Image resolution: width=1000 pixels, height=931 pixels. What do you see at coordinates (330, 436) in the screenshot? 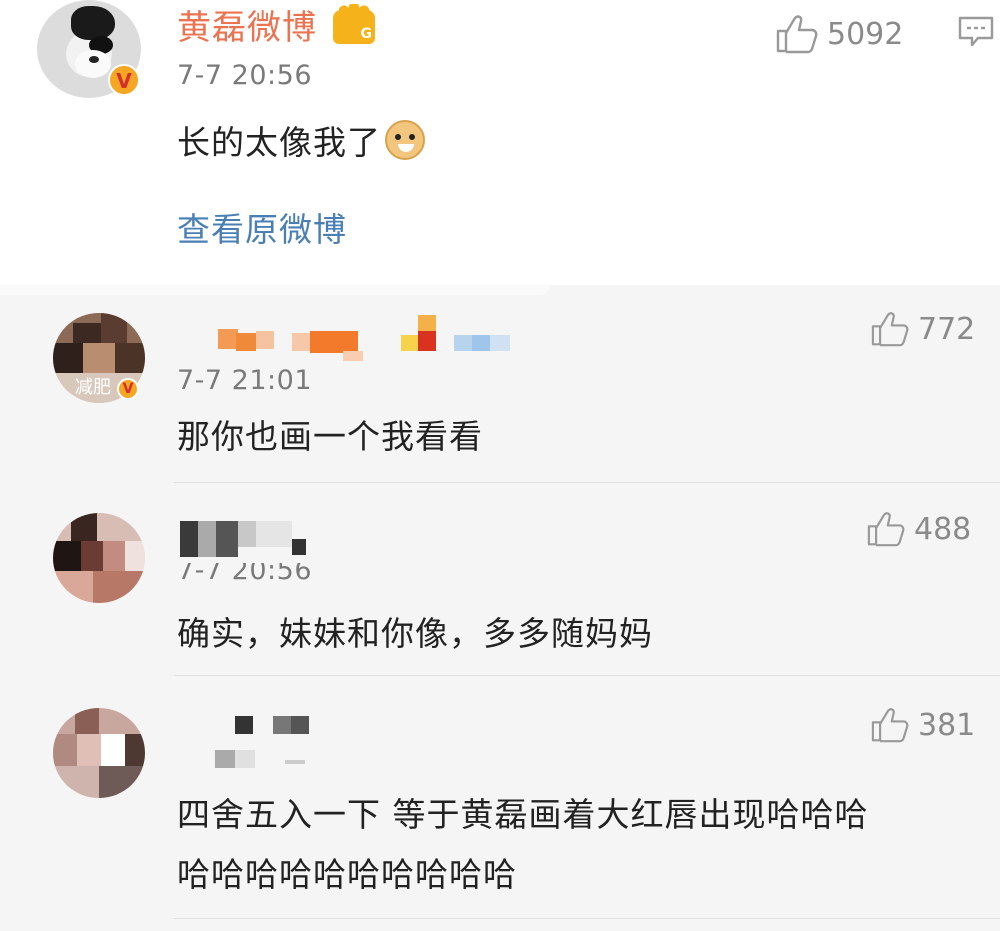
I see `comment-text: 那你也画一个我看看` at bounding box center [330, 436].